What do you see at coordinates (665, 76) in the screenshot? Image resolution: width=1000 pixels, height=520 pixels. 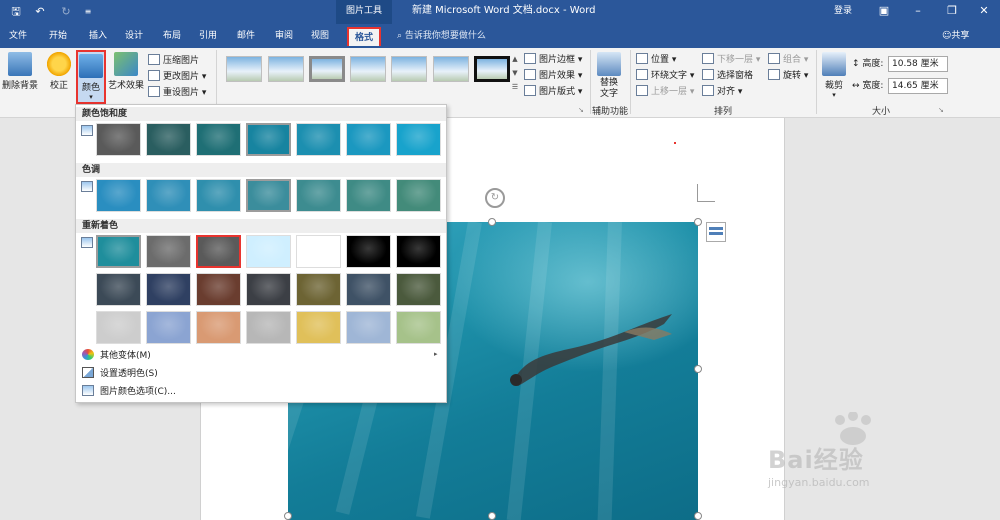 I see `wrap-text-button: 环绕文字 ▾` at bounding box center [665, 76].